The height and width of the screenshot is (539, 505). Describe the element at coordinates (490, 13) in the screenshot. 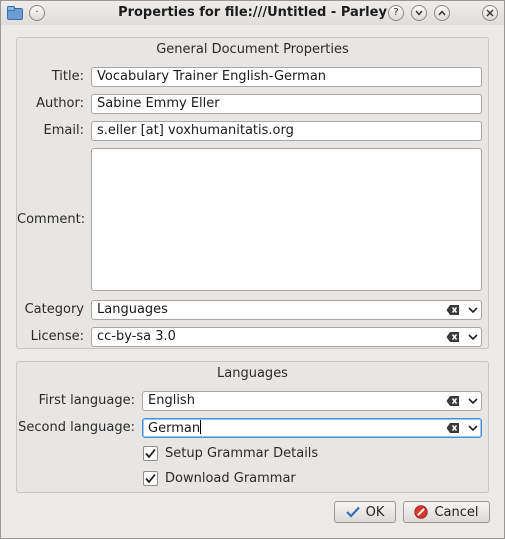

I see `close-icon` at that location.